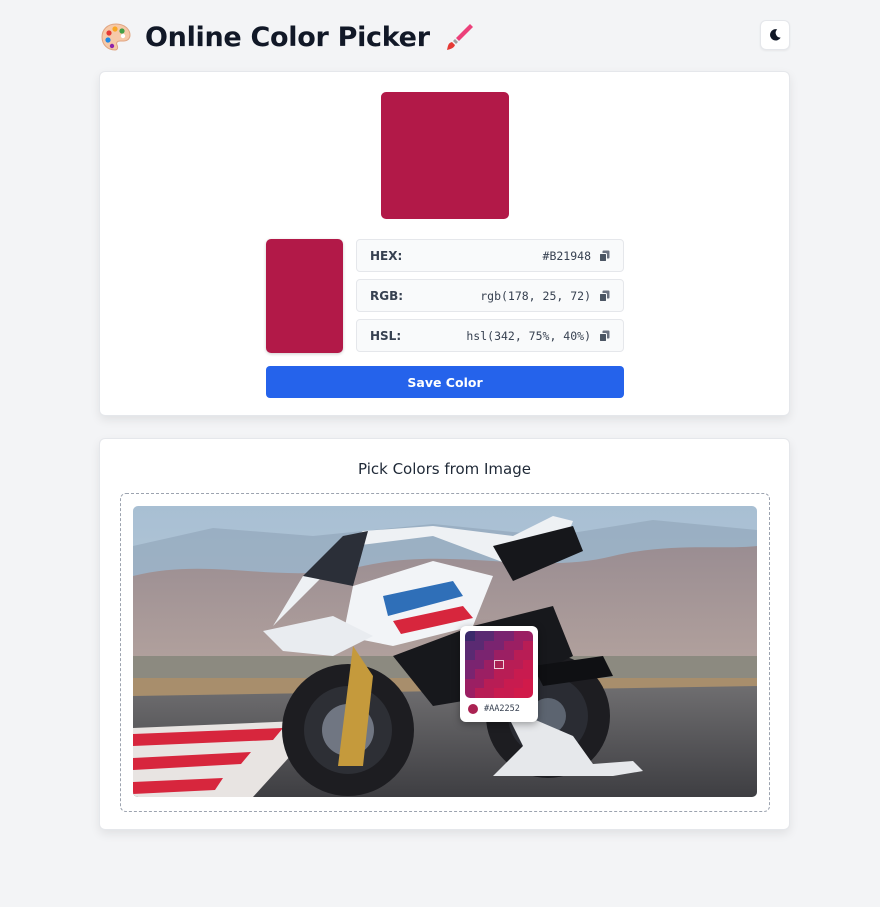 This screenshot has width=880, height=907. I want to click on theme-toggle-button, so click(775, 35).